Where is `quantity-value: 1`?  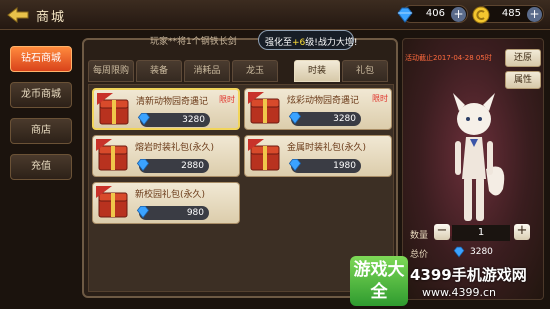
quantity-value: 1 is located at coordinates (481, 233).